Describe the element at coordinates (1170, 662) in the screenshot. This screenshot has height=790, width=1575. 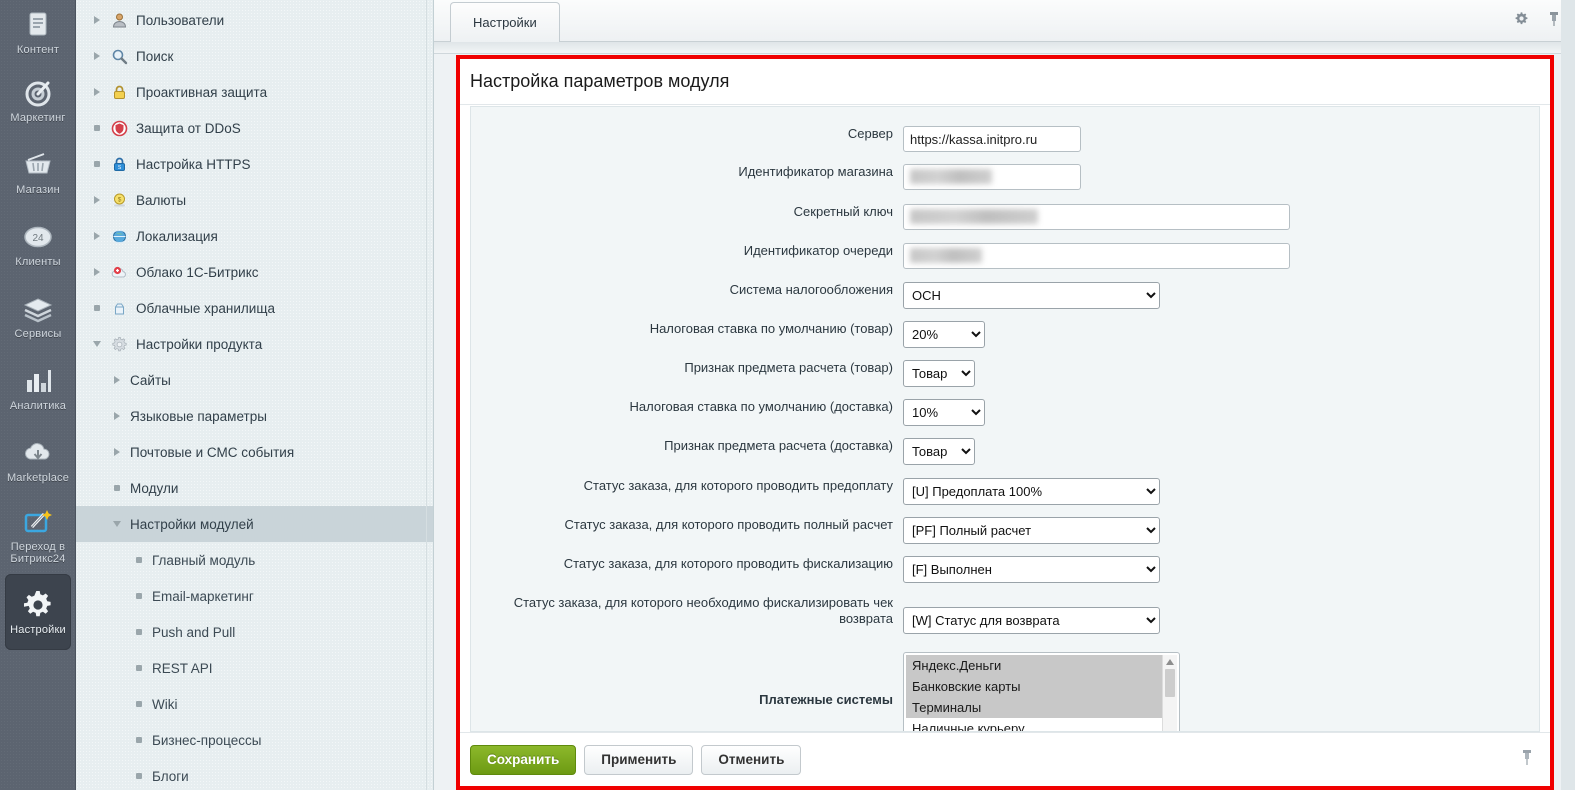
I see `scroll-up-icon` at that location.